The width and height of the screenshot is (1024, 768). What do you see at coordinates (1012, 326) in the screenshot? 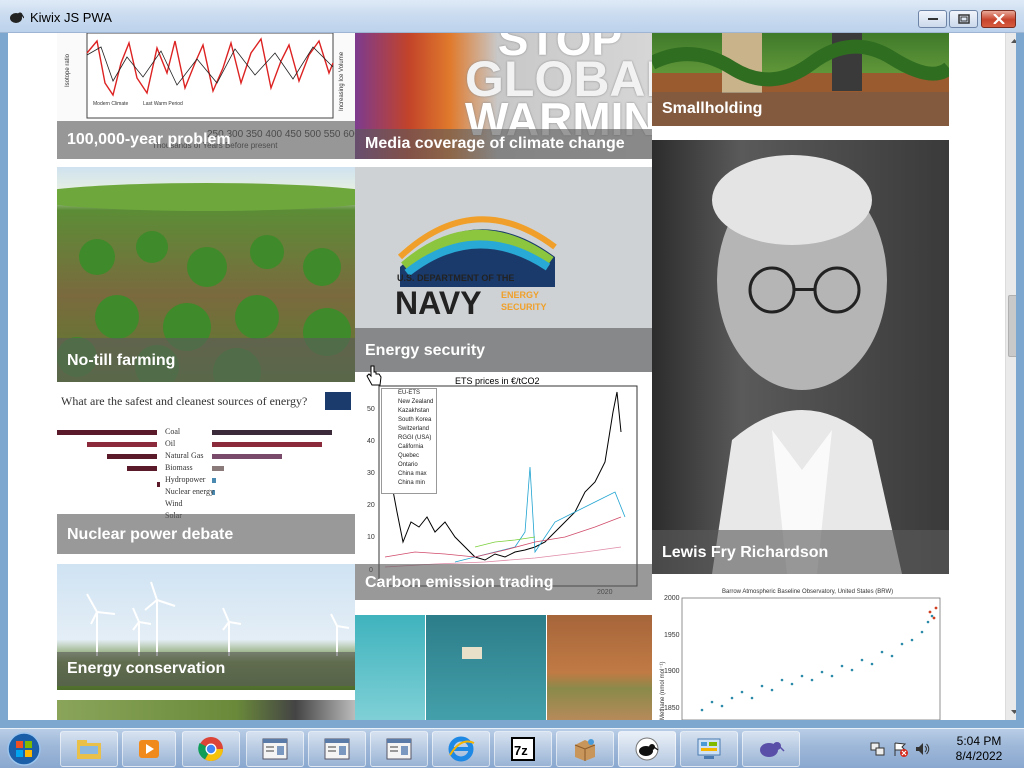
I see `scrollbar-thumb` at bounding box center [1012, 326].